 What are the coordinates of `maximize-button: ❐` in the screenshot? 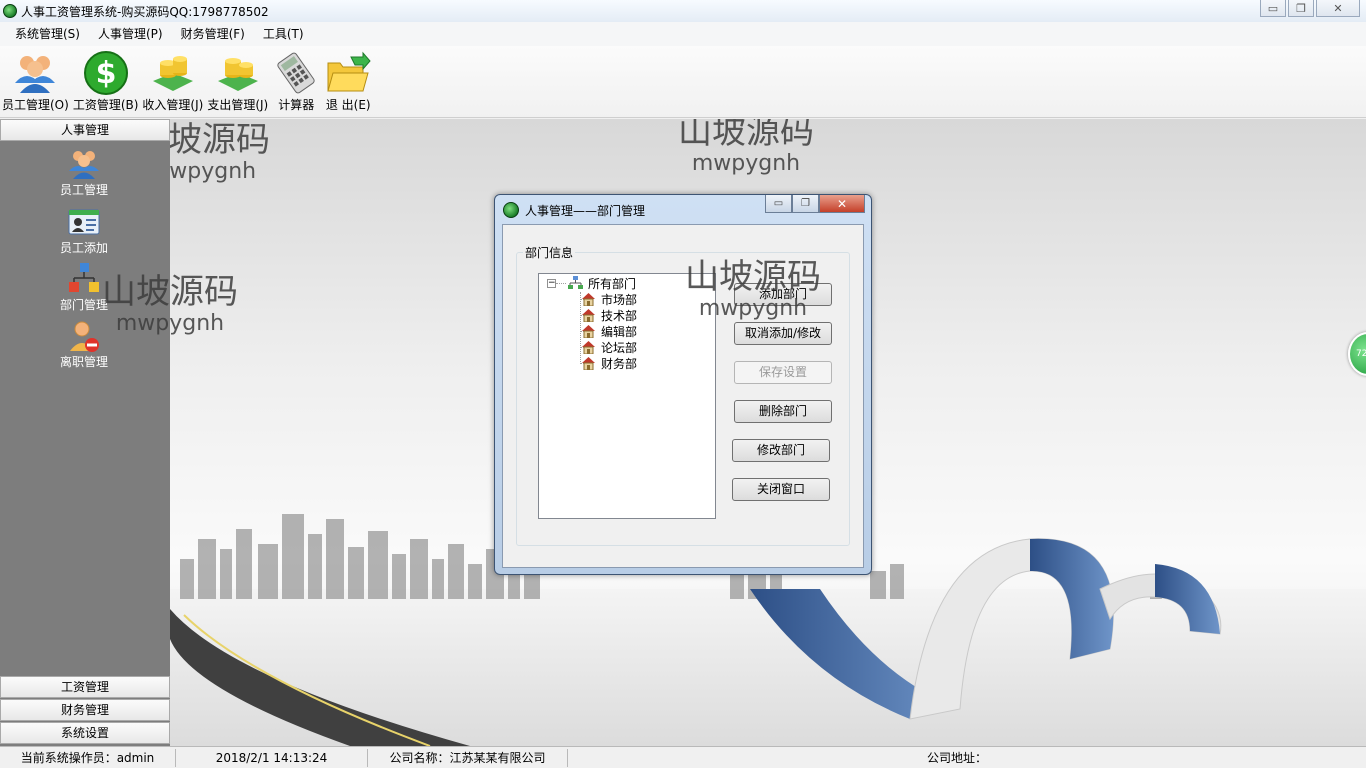 It's located at (1301, 8).